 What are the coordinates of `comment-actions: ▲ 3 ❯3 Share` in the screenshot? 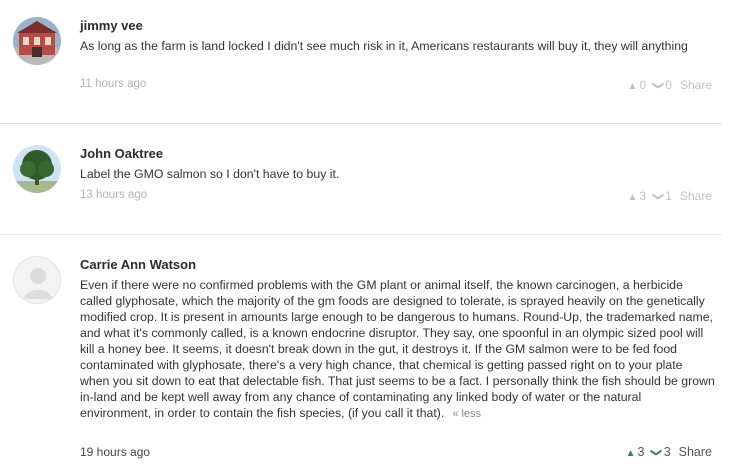 It's located at (669, 452).